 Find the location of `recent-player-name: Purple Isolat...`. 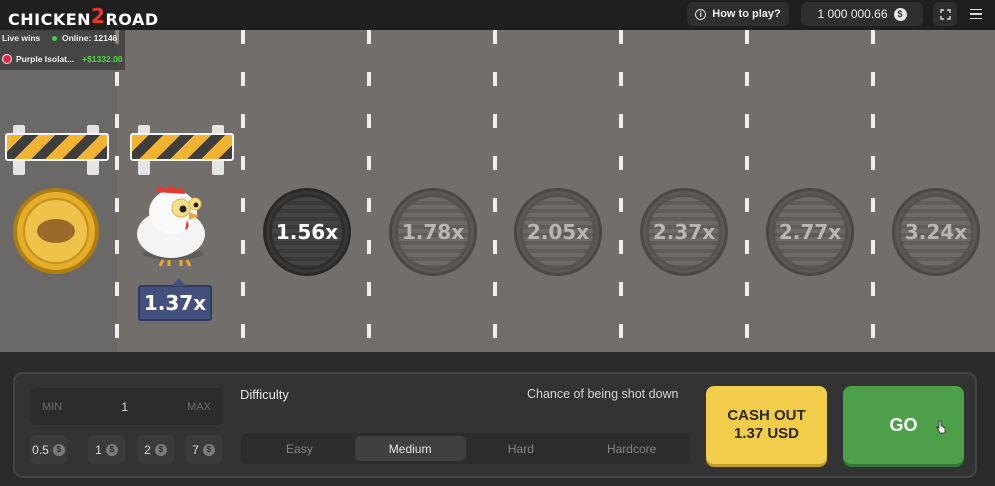

recent-player-name: Purple Isolat... is located at coordinates (45, 59).